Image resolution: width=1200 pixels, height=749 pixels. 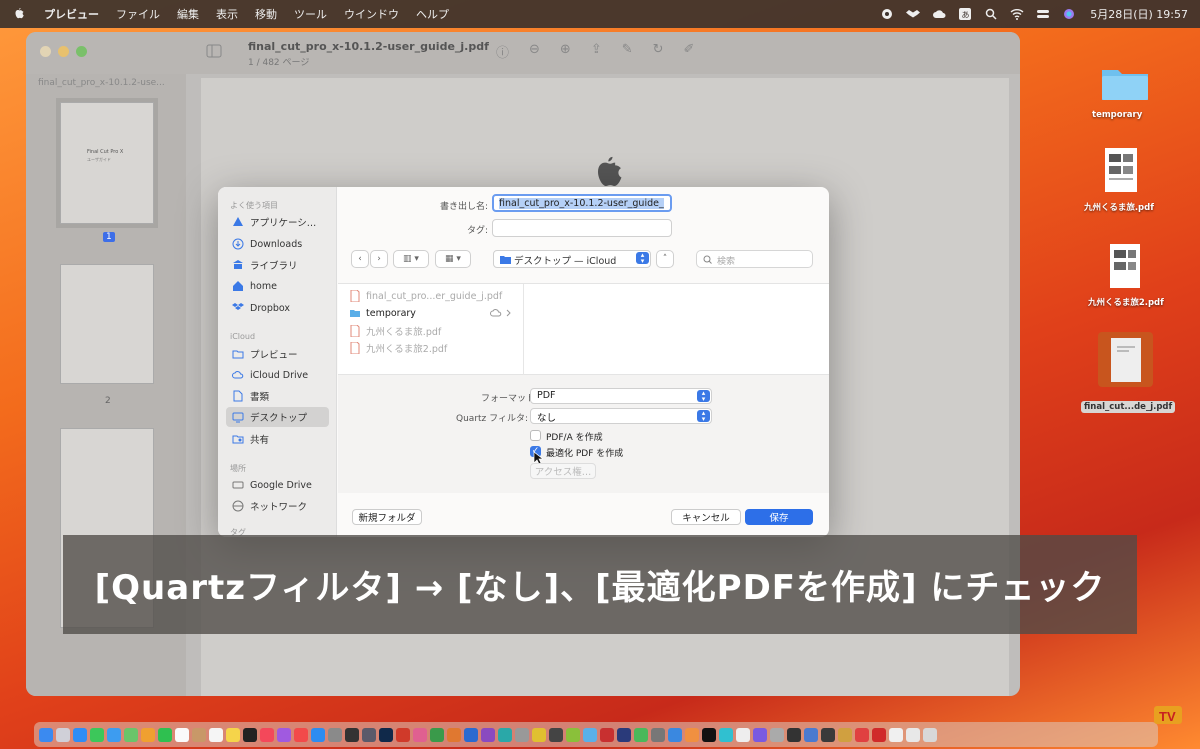 What do you see at coordinates (267, 734) in the screenshot?
I see `music-icon` at bounding box center [267, 734].